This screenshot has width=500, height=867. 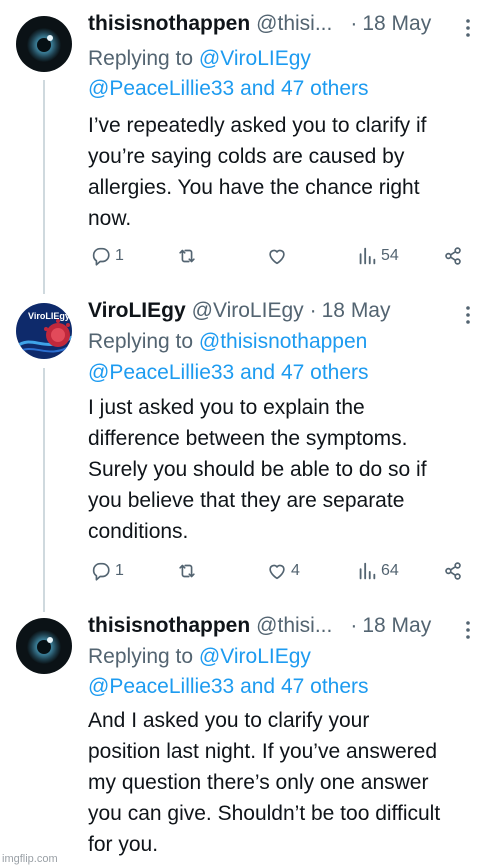 I want to click on tweet-text-line: I just asked you to explain the, so click(x=226, y=407).